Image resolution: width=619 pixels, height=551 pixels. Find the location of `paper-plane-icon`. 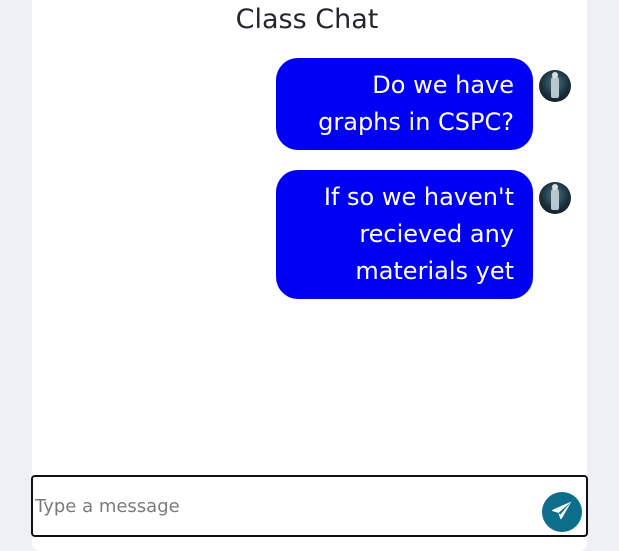

paper-plane-icon is located at coordinates (562, 512).